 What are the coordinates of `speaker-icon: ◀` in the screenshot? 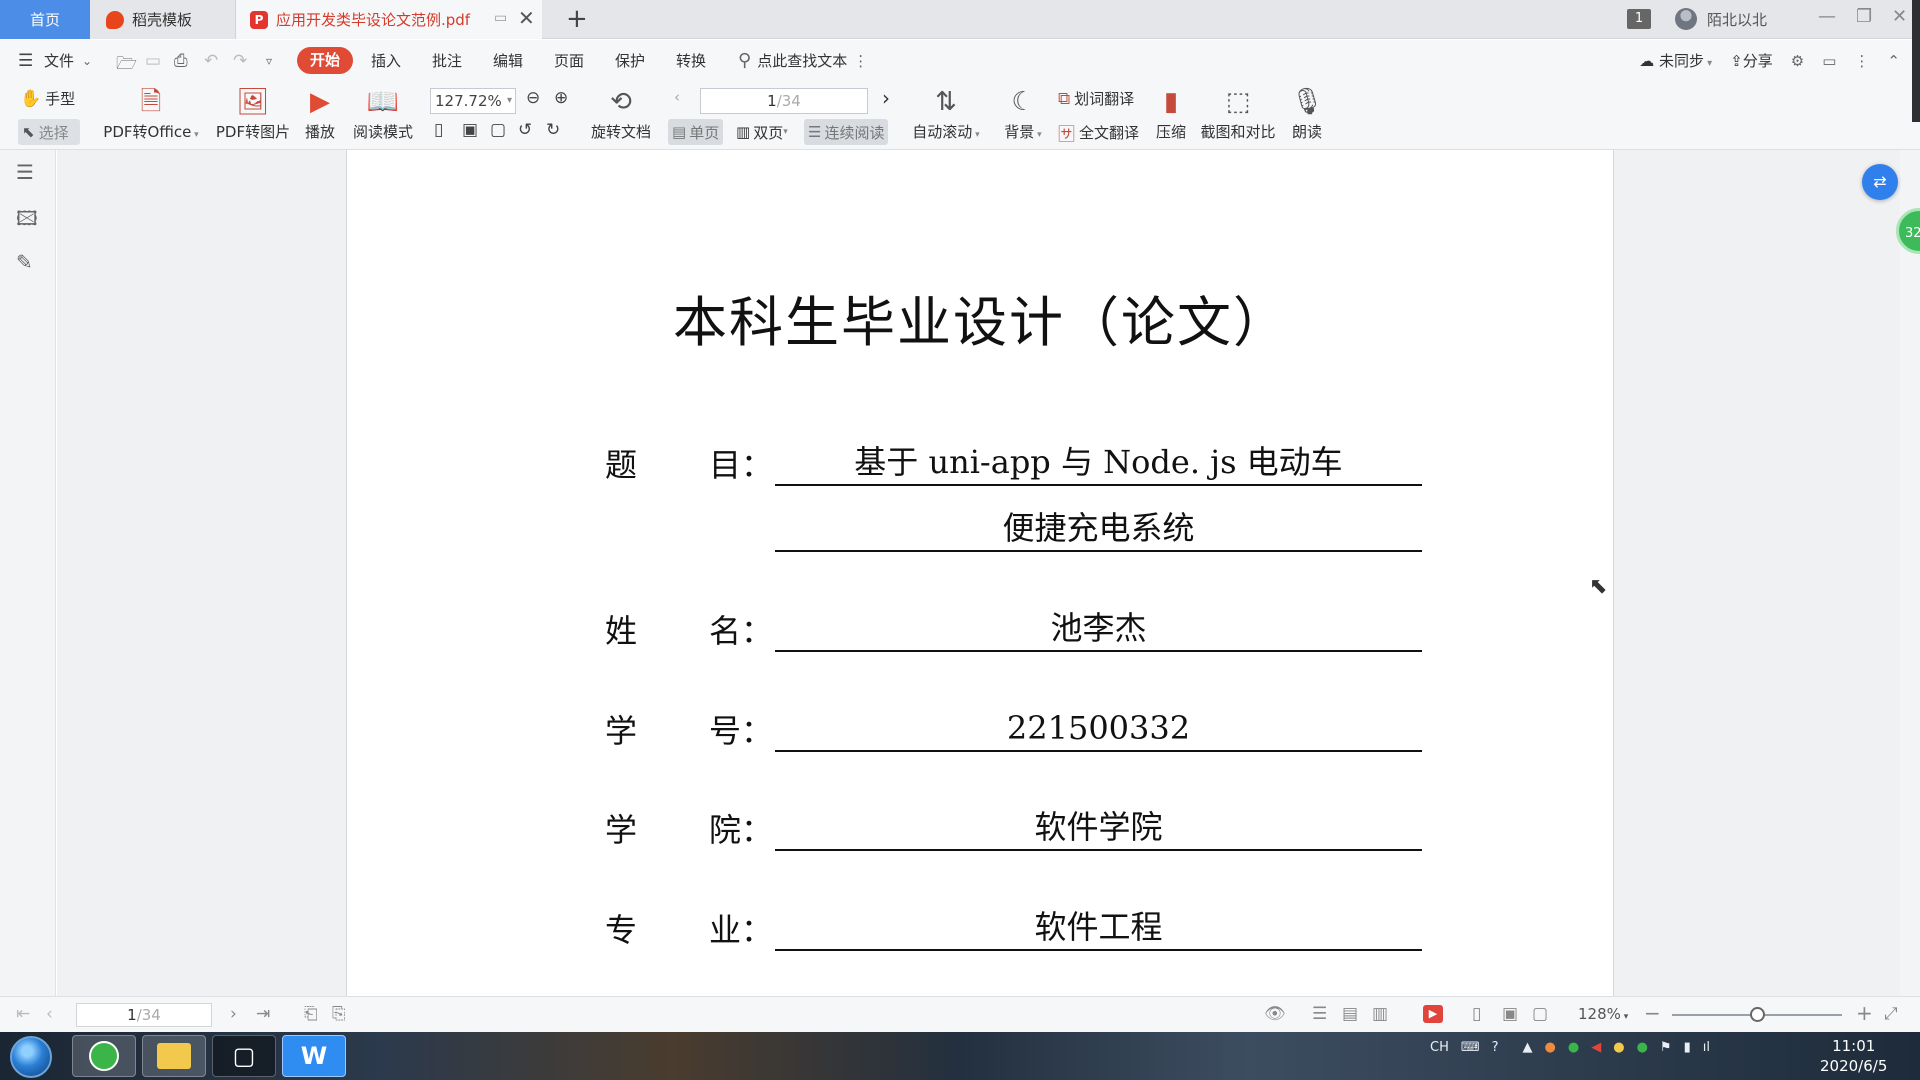 It's located at (1596, 1047).